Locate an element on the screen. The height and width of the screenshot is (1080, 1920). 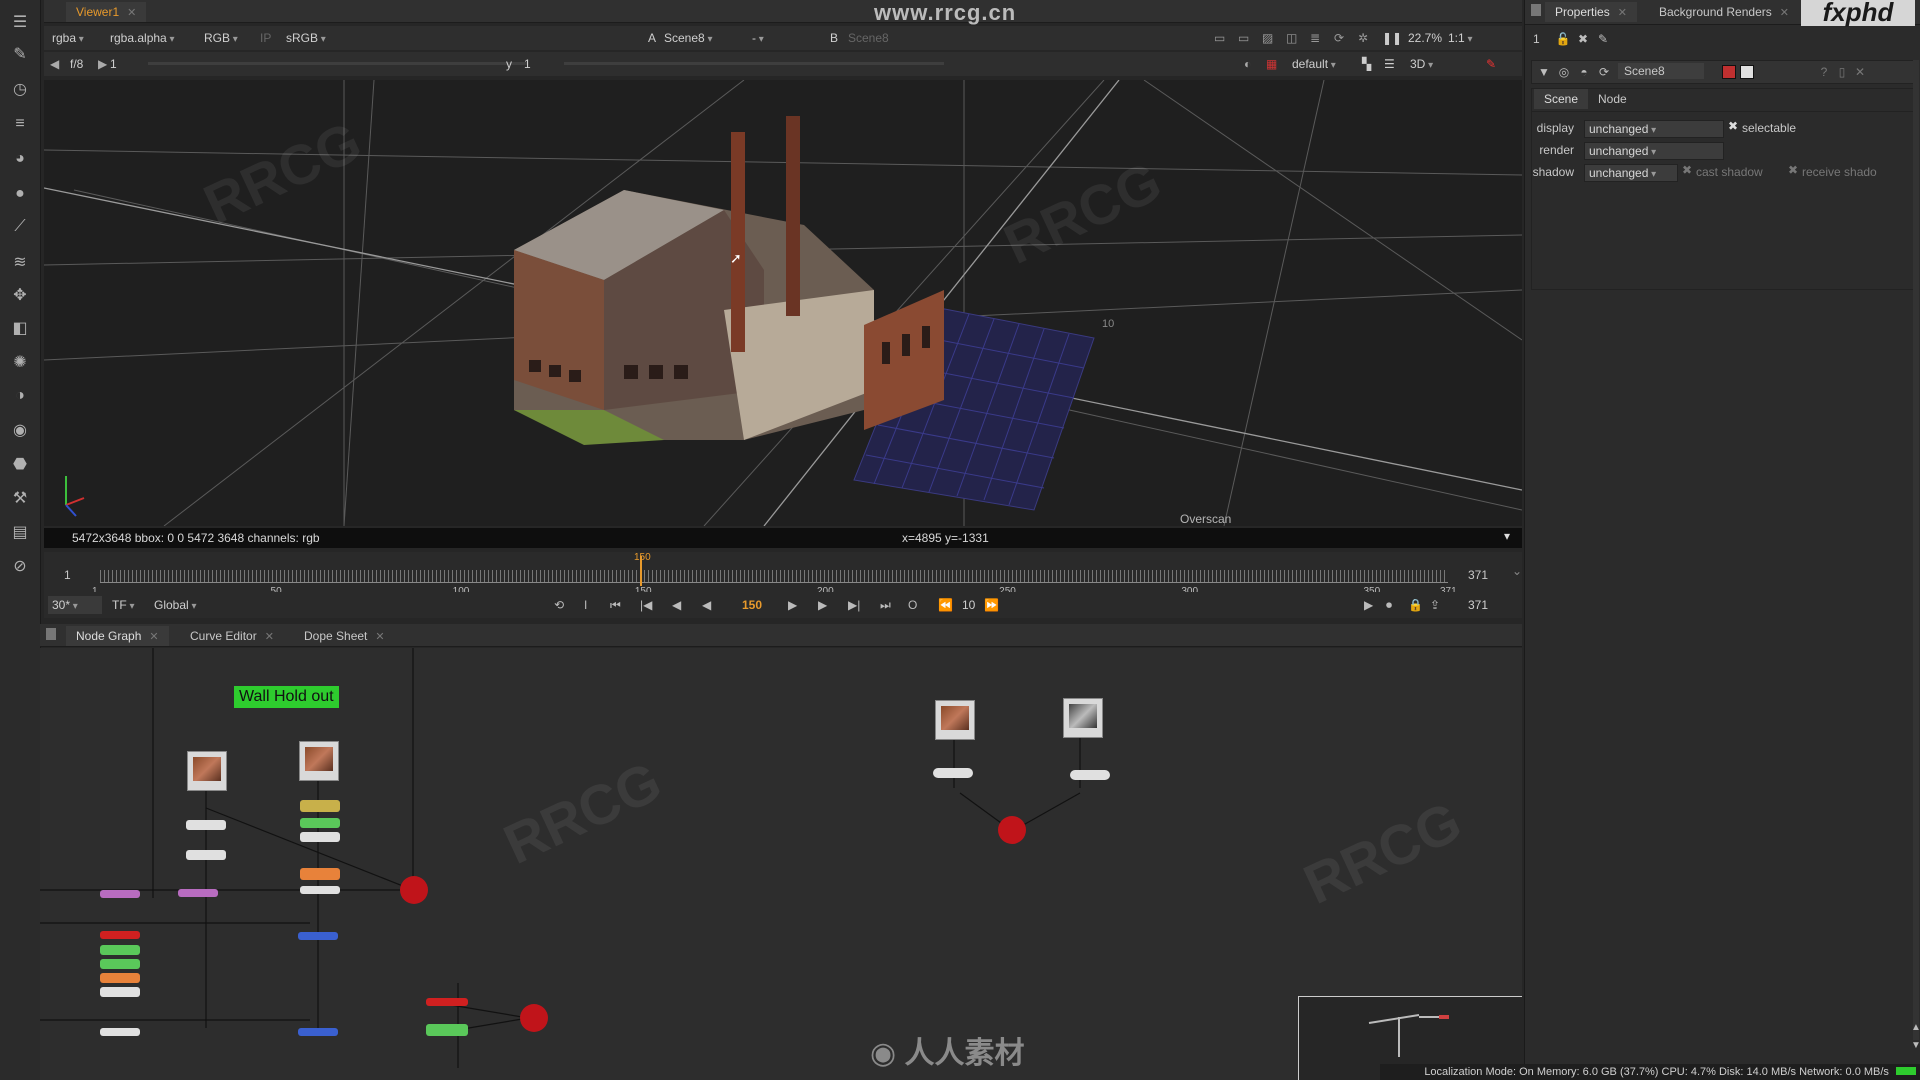
first-frame-icon: ⏮ is located at coordinates (615, 605).